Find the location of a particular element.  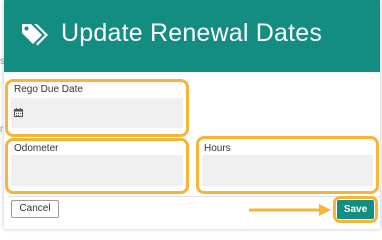

tag-icon is located at coordinates (35, 35).